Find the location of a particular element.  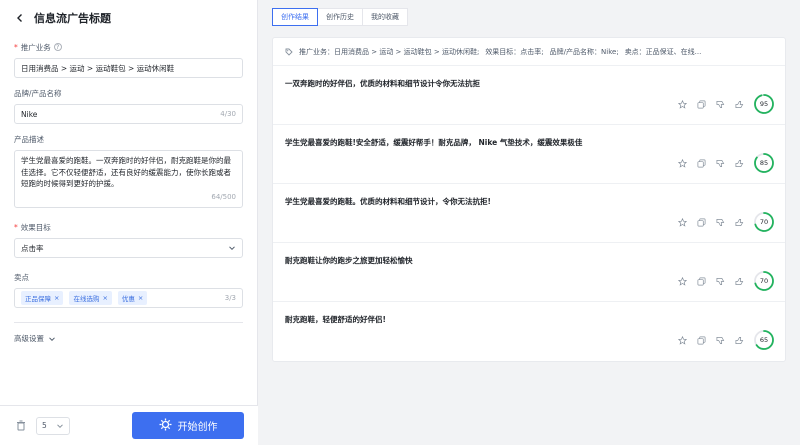

required-mark: * is located at coordinates (16, 227).